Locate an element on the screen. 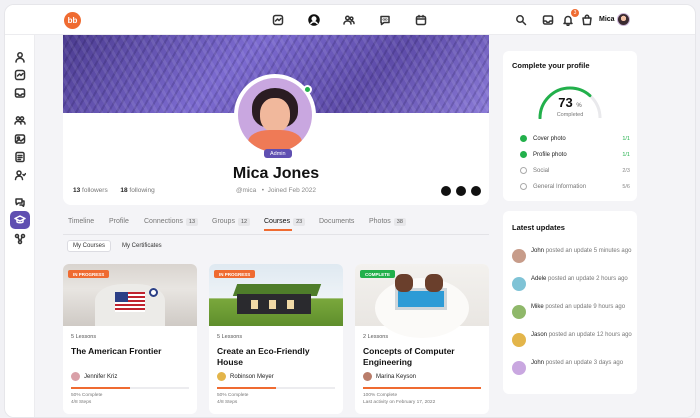 This screenshot has height=418, width=700. tab-connections: Connections 13 is located at coordinates (171, 222).